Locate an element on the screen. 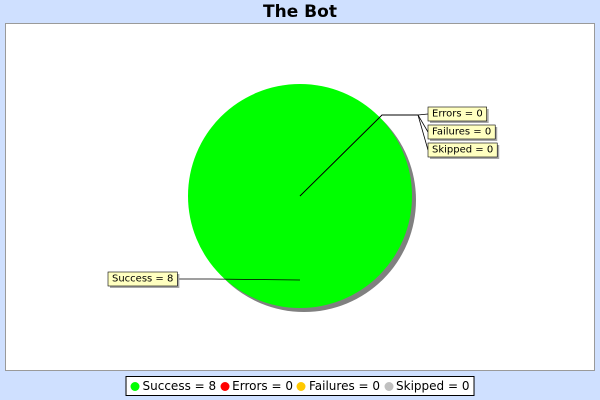 This screenshot has height=400, width=600. pie-label-errors: Errors = 0 is located at coordinates (458, 114).